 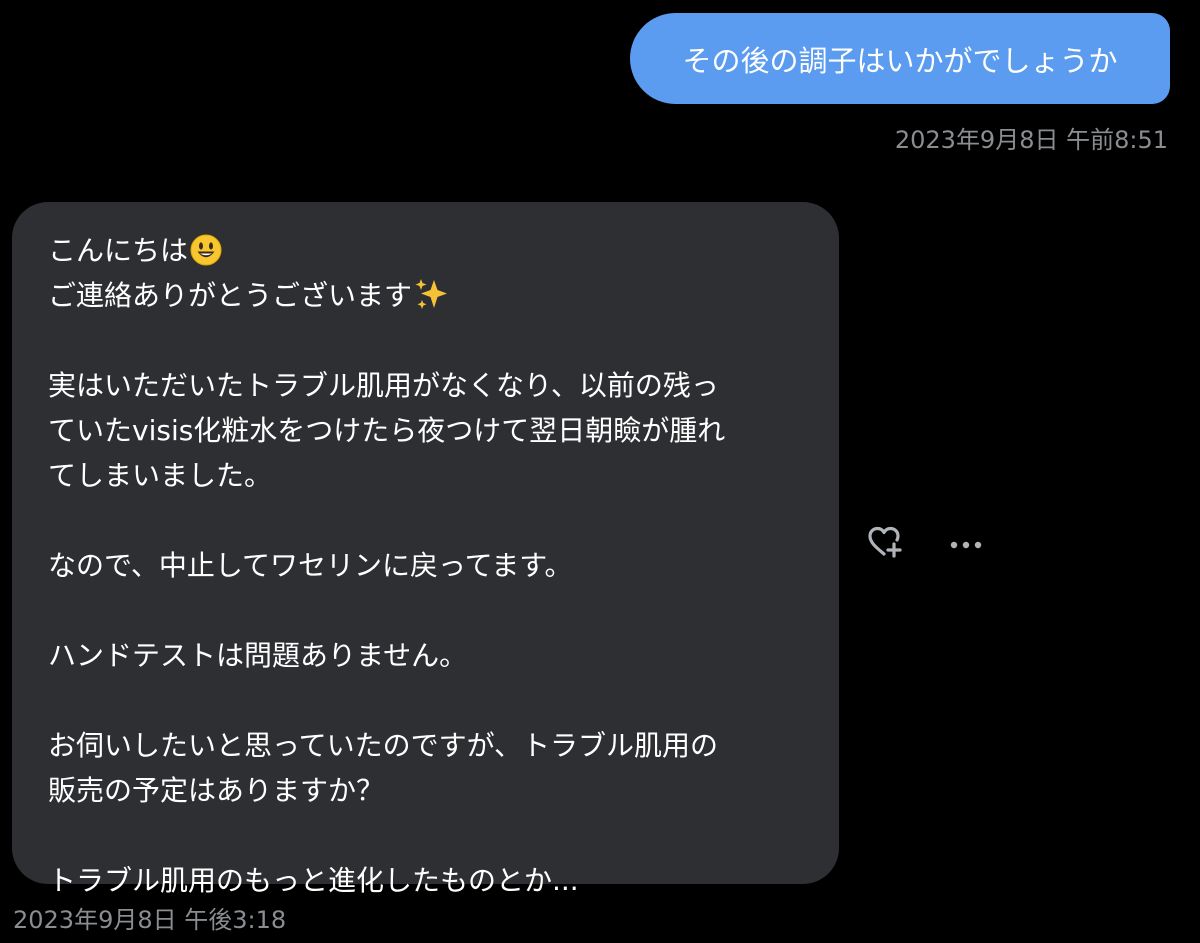 What do you see at coordinates (160, 475) in the screenshot?
I see `message-line: てしまいました。` at bounding box center [160, 475].